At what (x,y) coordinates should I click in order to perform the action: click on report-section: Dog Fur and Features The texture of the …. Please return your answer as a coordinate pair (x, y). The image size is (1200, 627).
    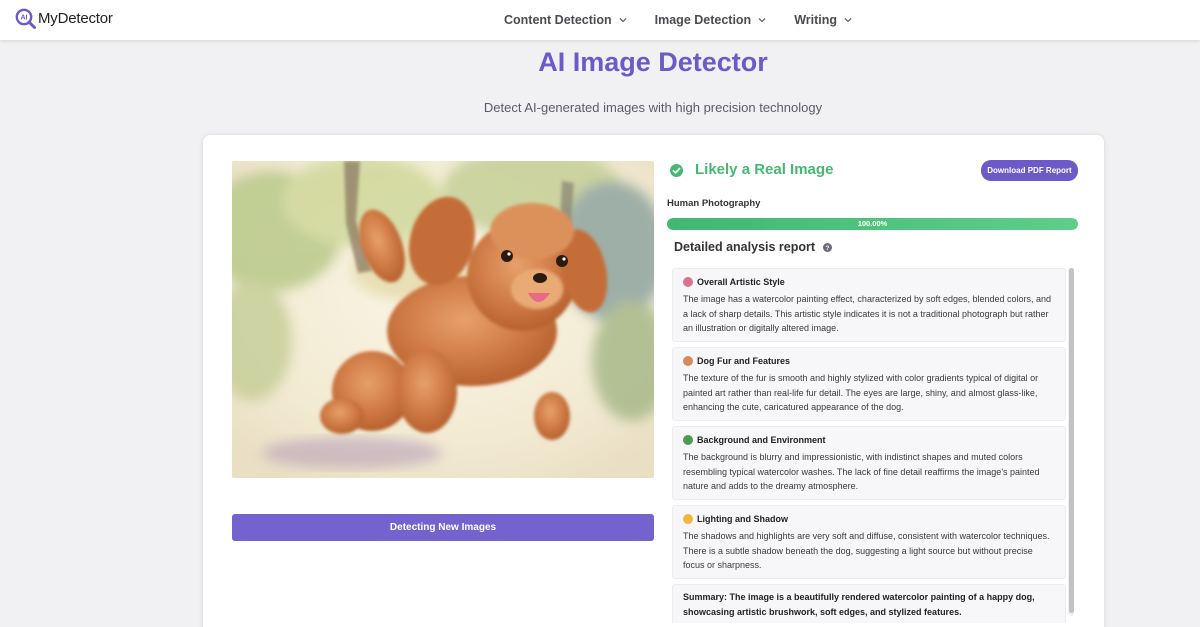
    Looking at the image, I should click on (869, 384).